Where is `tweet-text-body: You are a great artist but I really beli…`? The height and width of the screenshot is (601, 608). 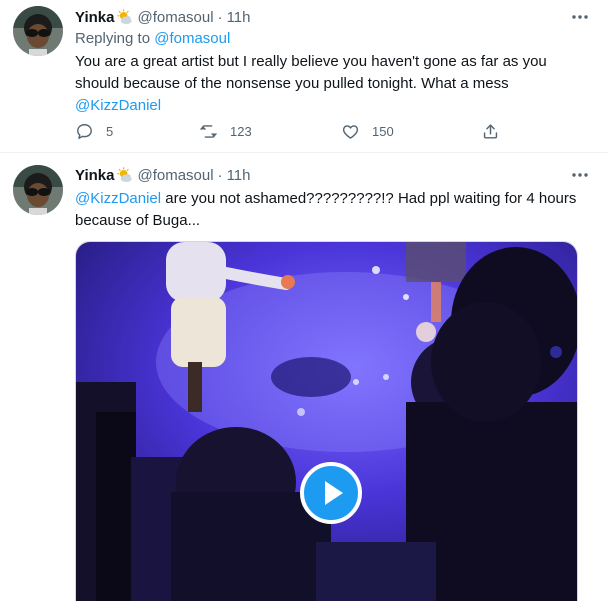
tweet-text-body: You are a great artist but I really beli… is located at coordinates (311, 72).